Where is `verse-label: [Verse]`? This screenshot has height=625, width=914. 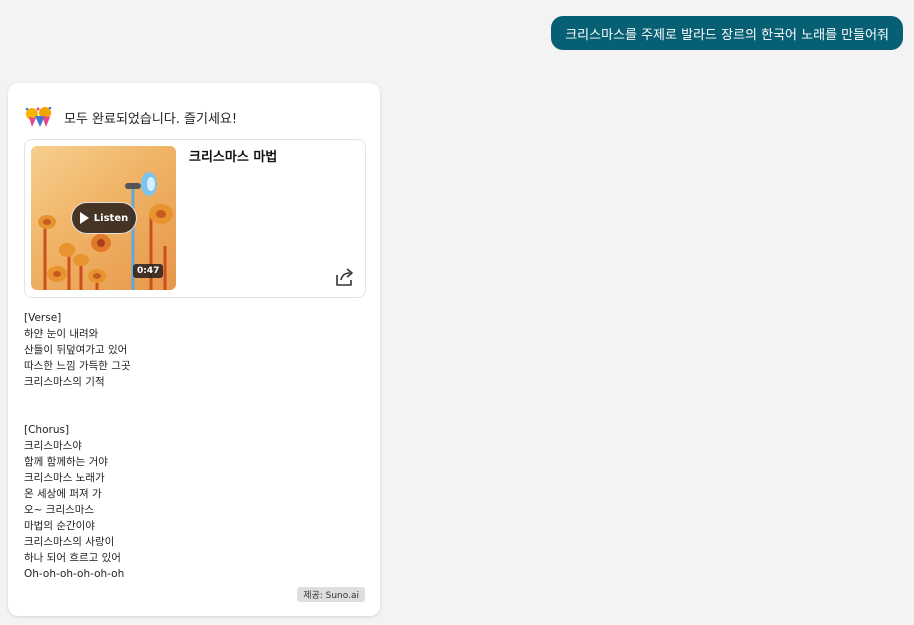
verse-label: [Verse] is located at coordinates (43, 318).